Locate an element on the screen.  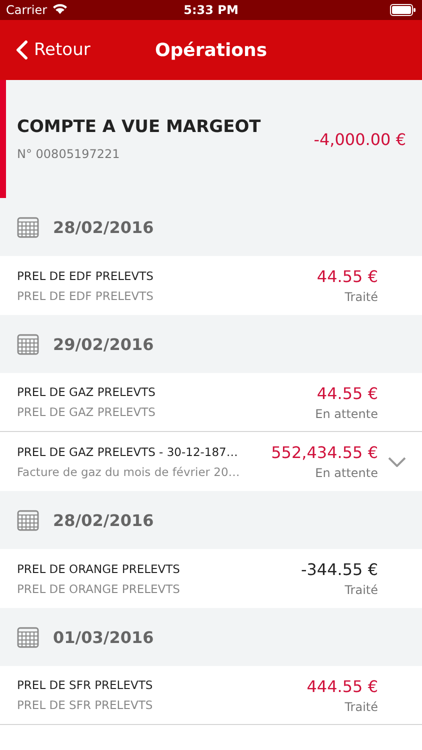
chevron-down-icon is located at coordinates (397, 461).